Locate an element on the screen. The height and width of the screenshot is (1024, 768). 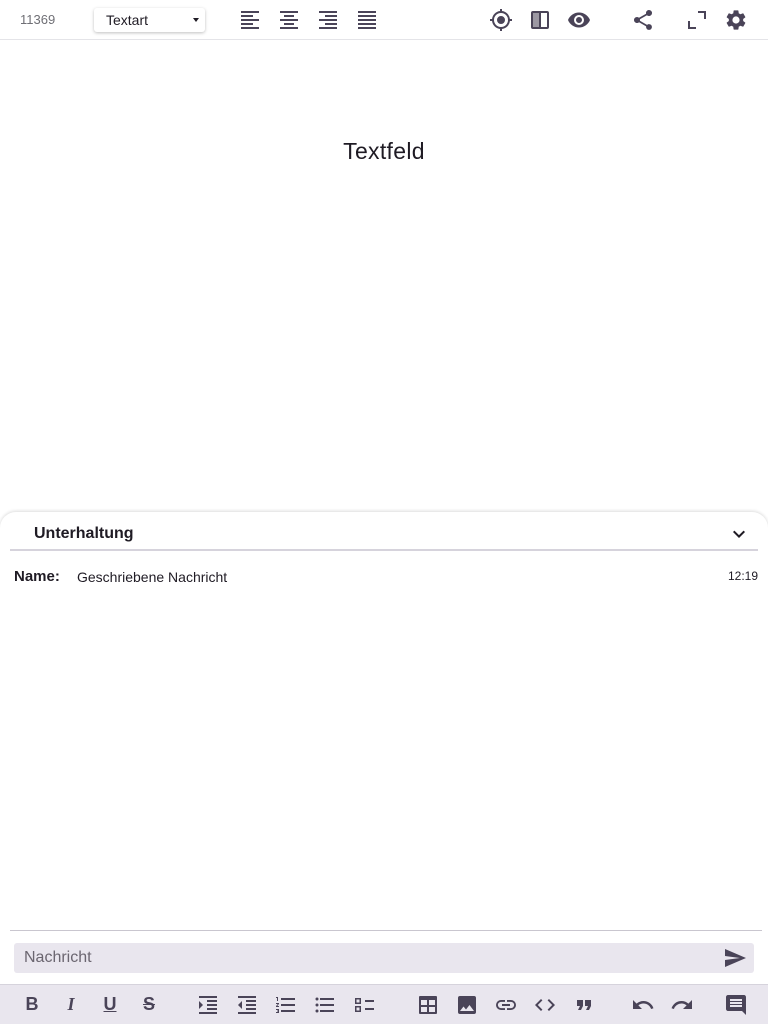
align-left-icon is located at coordinates (250, 20).